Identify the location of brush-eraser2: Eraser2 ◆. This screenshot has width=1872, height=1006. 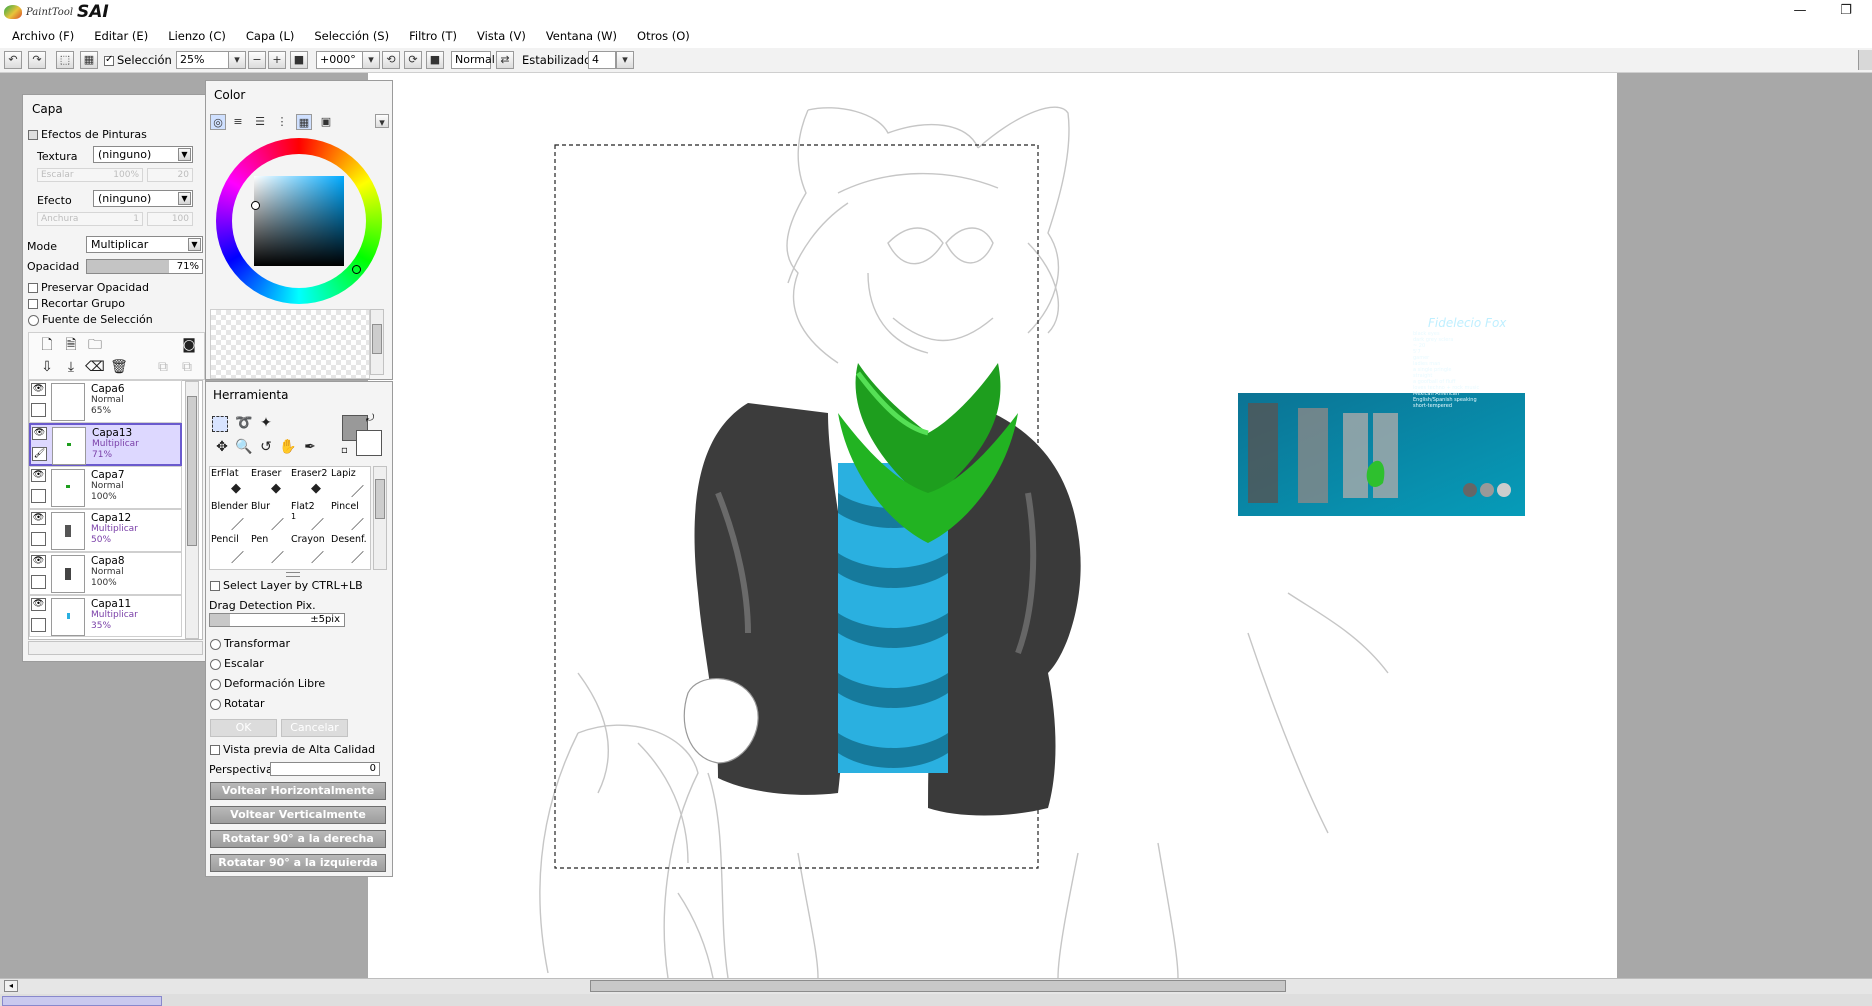
(311, 484).